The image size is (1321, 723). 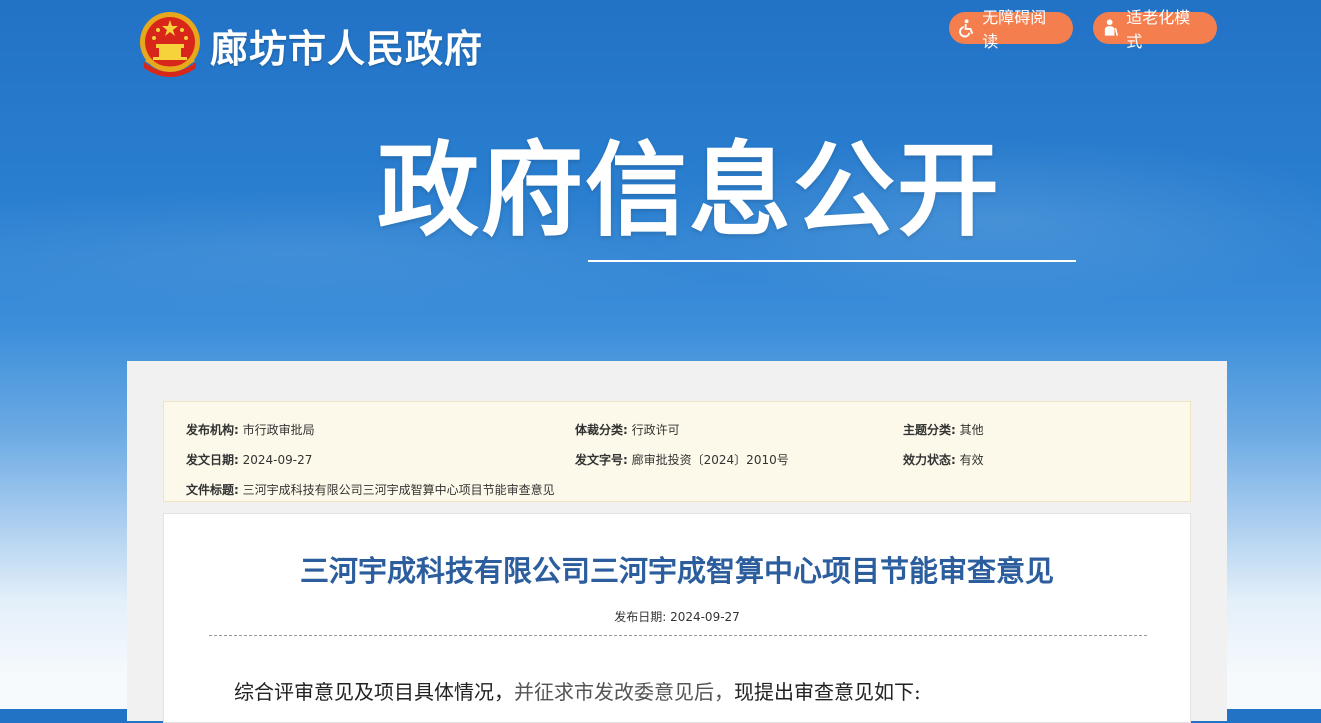 I want to click on meta-doc-number-label: 发文字号:, so click(x=601, y=460).